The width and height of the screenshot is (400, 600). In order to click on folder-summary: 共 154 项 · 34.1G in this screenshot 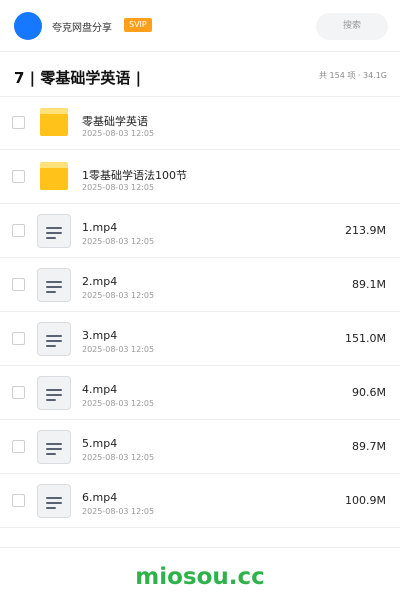, I will do `click(353, 75)`.